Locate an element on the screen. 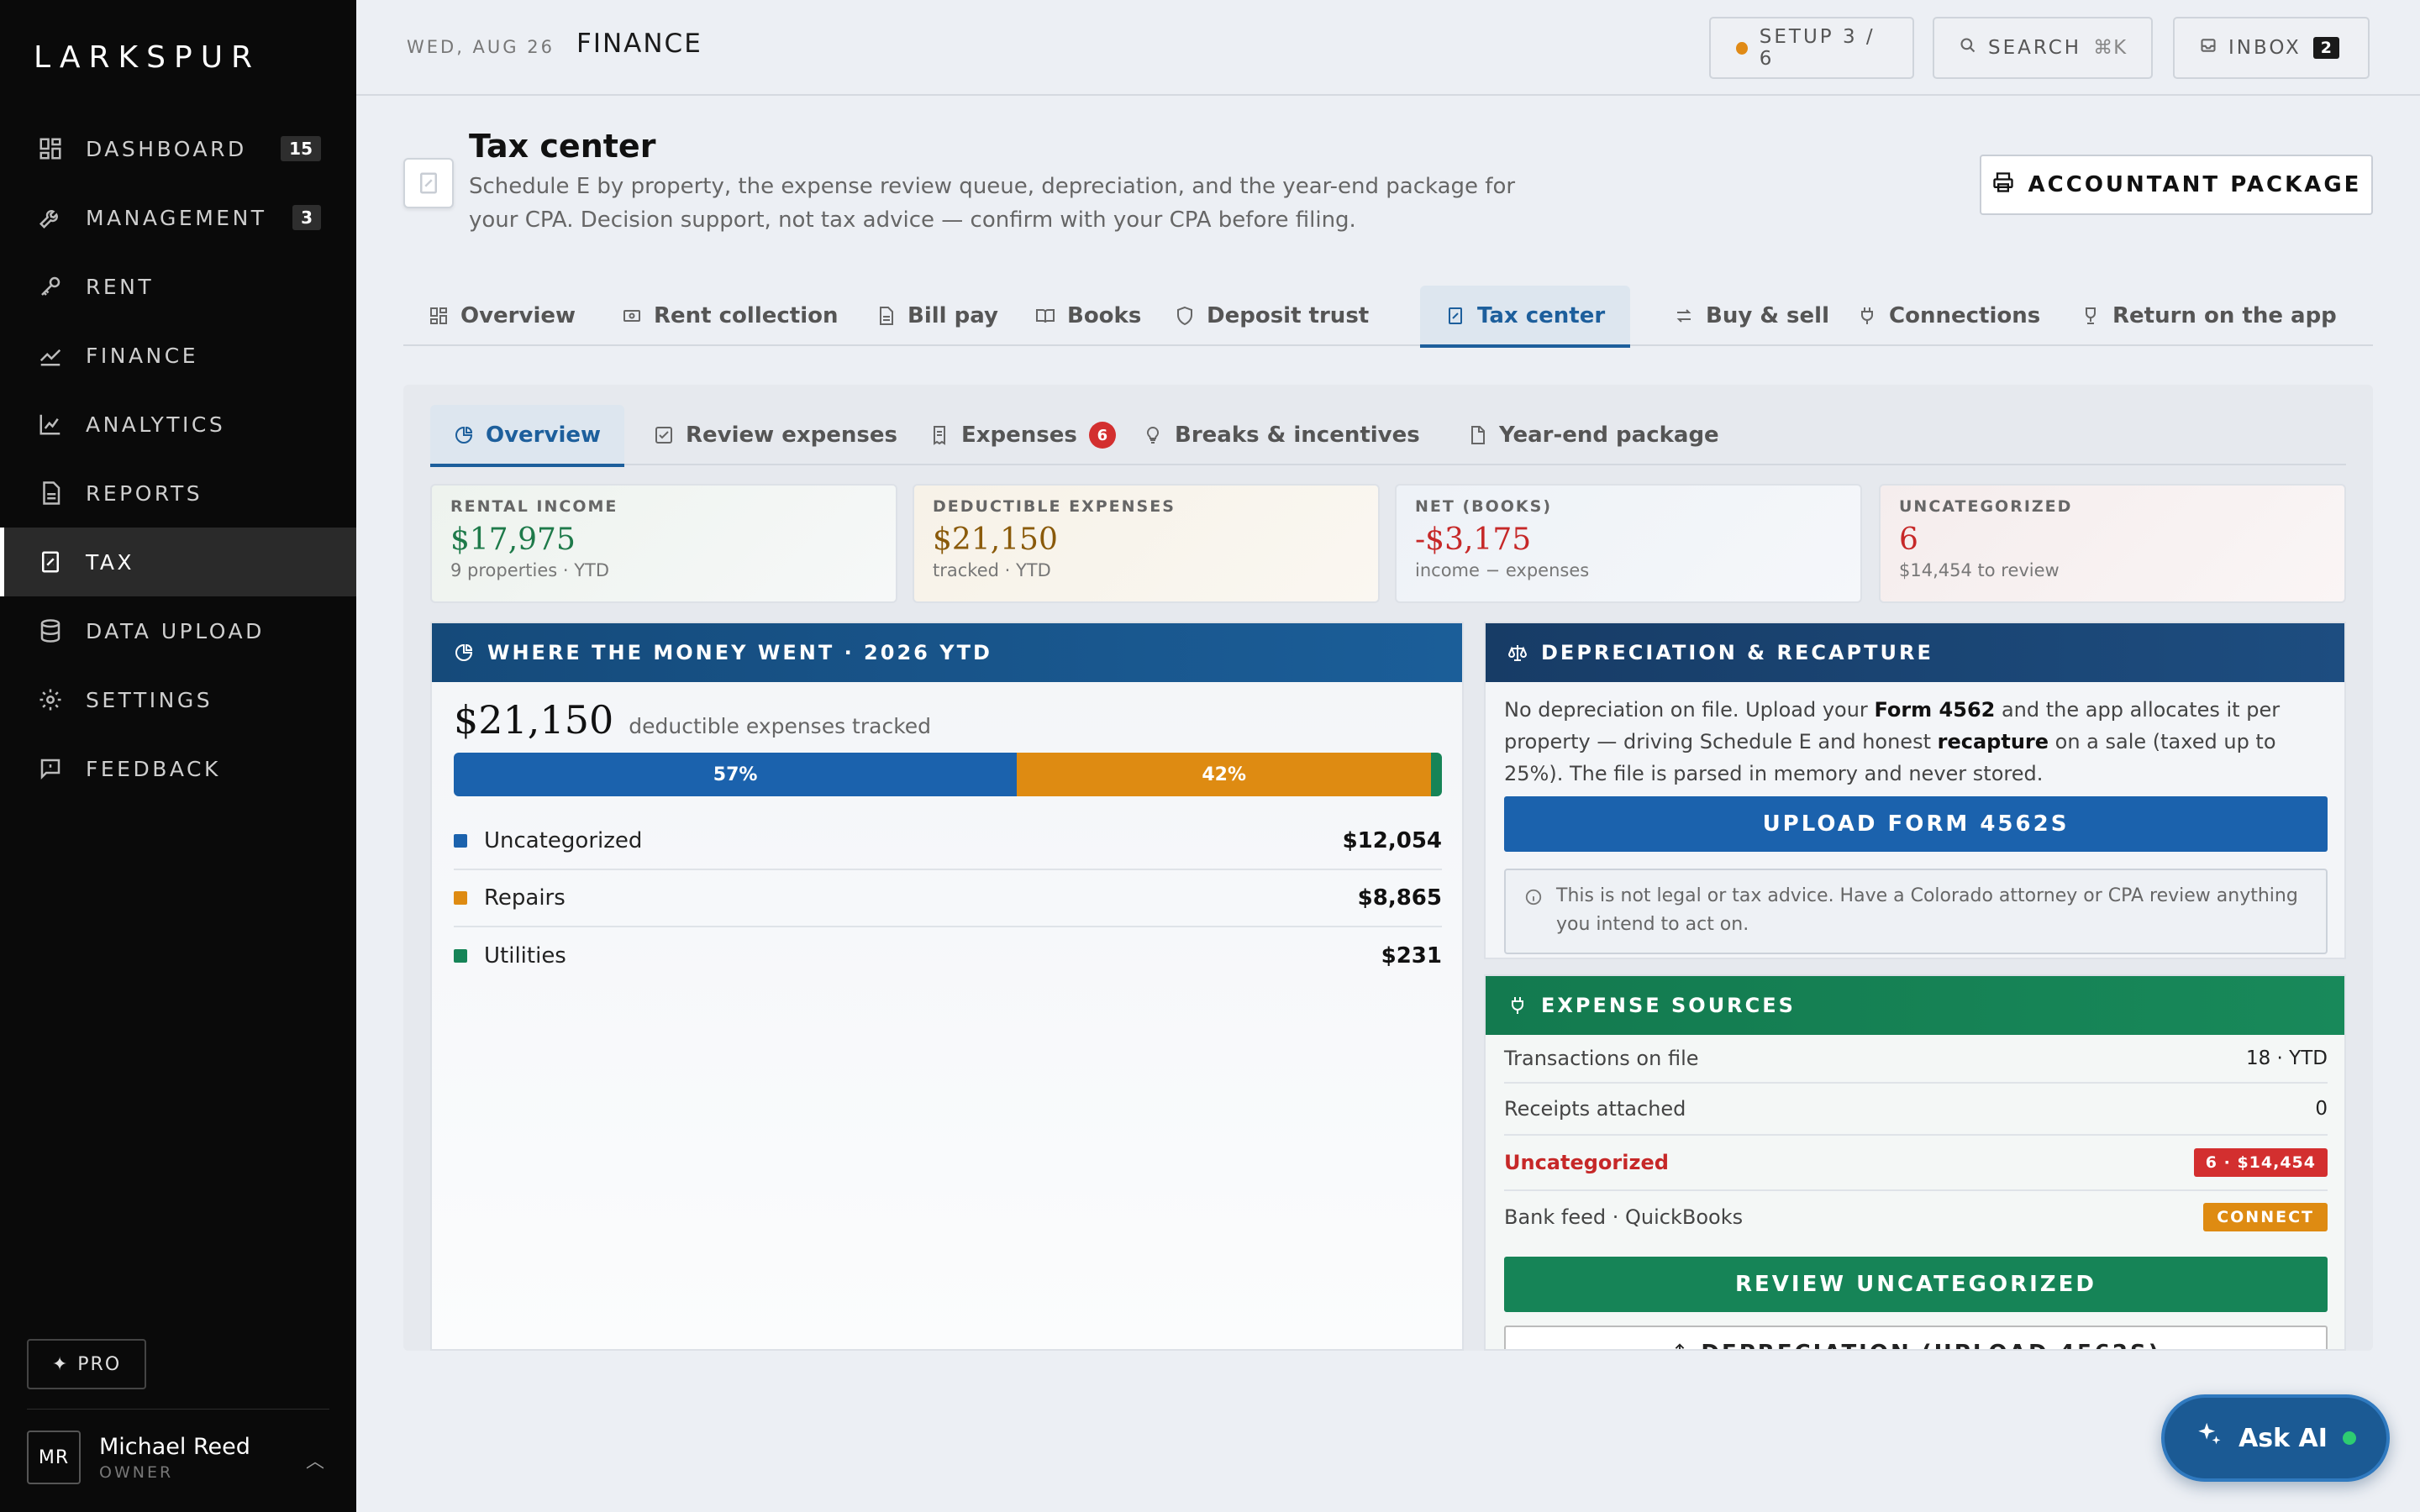  source-row-uncategorized: Uncategorized 6 · $14,454 is located at coordinates (1916, 1163).